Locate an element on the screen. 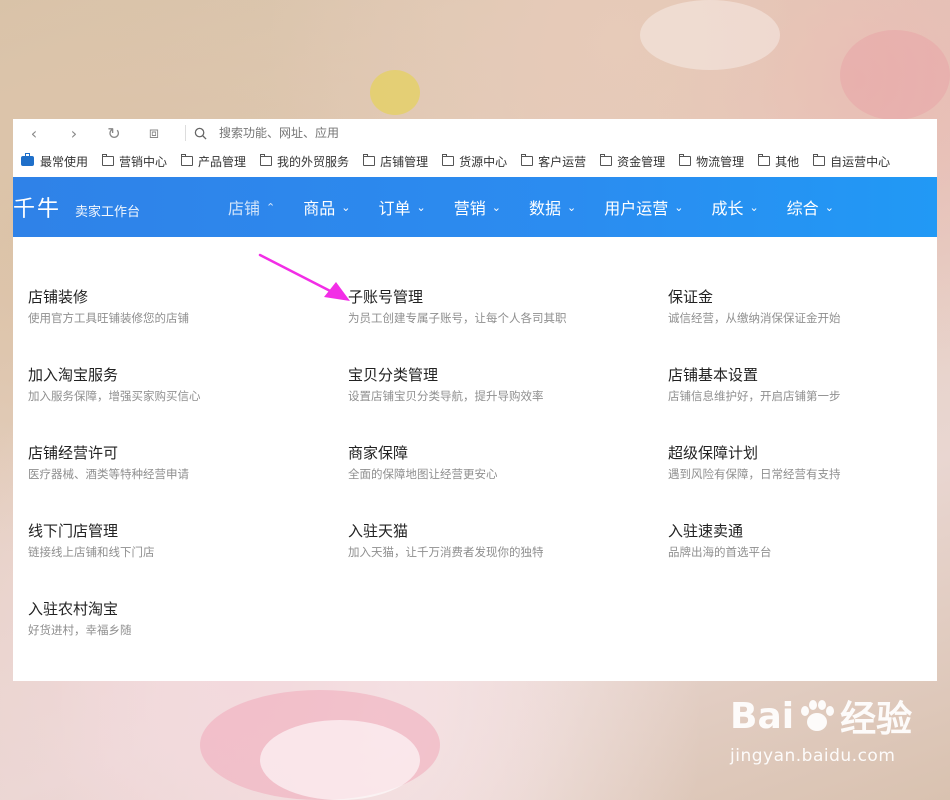 The image size is (950, 800). menu-item-growth: 成长 ⌄ is located at coordinates (734, 207).